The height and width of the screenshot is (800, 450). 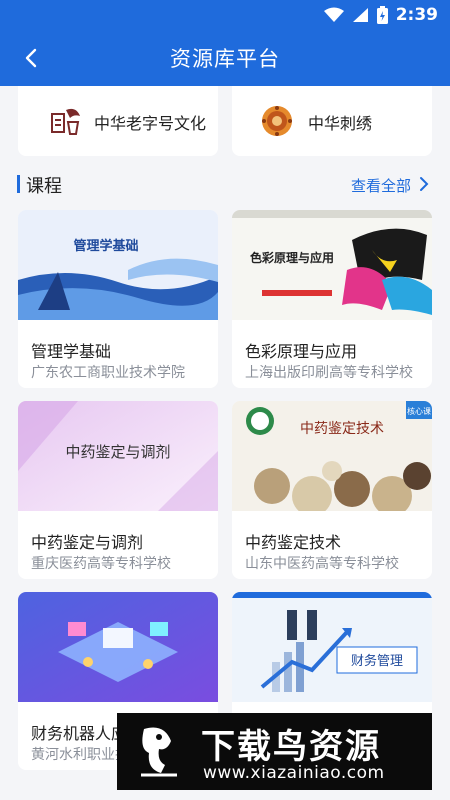 I want to click on courses-section-header: 课程 查看全部, so click(x=225, y=184).